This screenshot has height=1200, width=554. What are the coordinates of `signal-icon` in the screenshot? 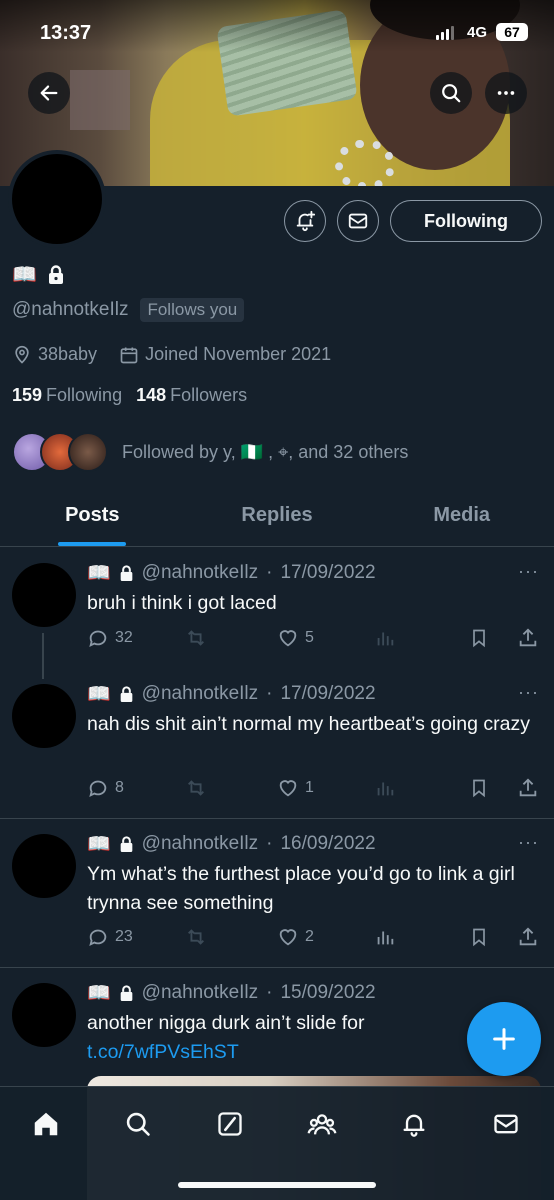 It's located at (445, 33).